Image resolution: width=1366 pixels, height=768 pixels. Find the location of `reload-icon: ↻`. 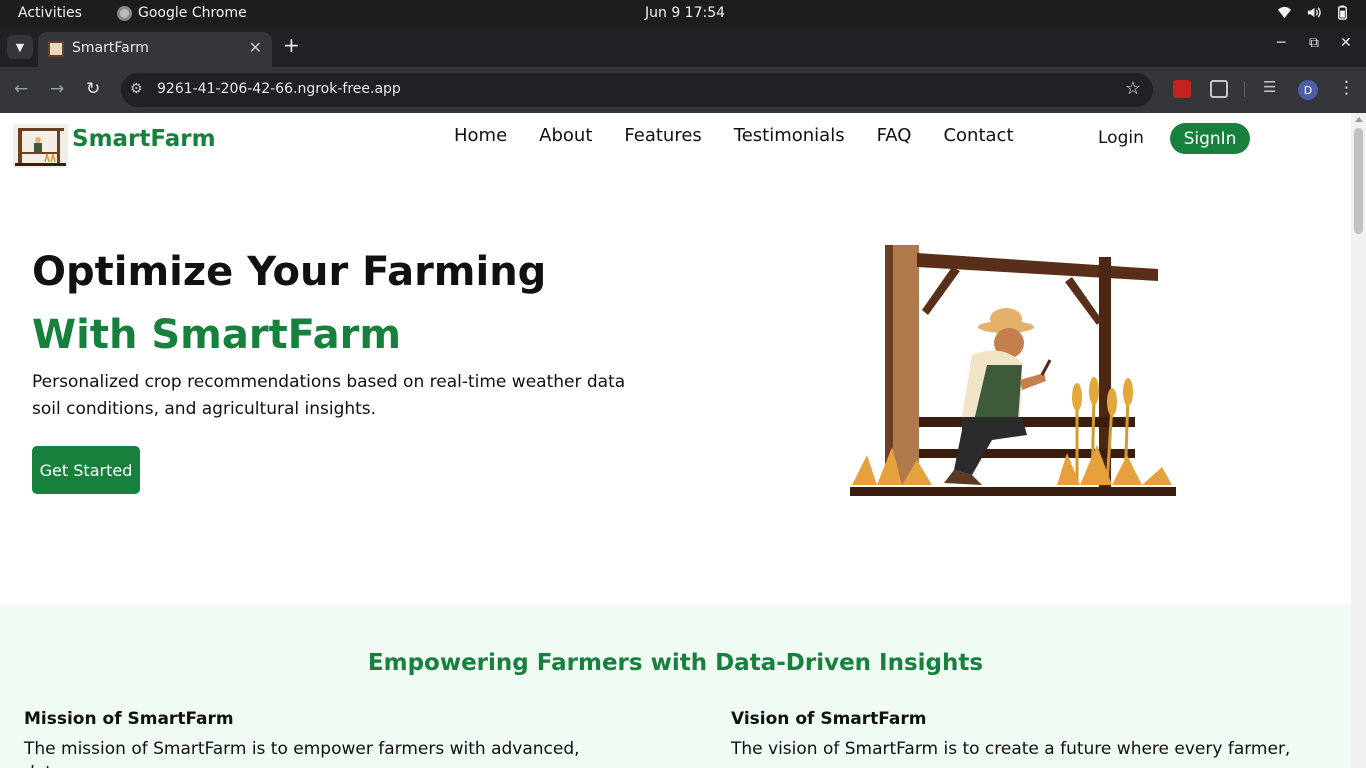

reload-icon: ↻ is located at coordinates (93, 89).